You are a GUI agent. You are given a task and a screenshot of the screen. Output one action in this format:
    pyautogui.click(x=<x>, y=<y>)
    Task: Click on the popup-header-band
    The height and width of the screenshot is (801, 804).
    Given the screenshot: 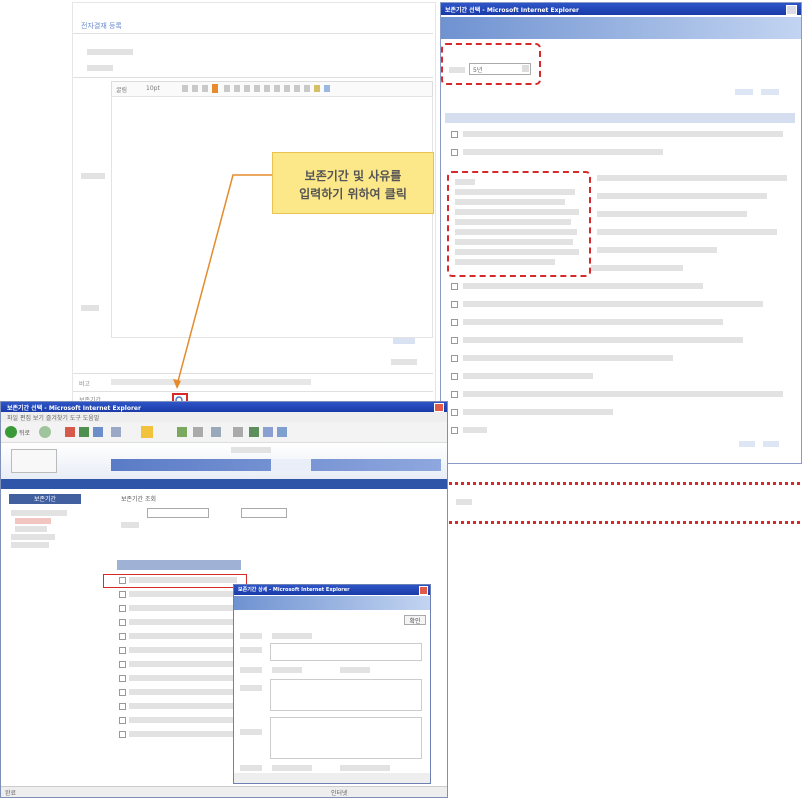 What is the action you would take?
    pyautogui.click(x=621, y=28)
    